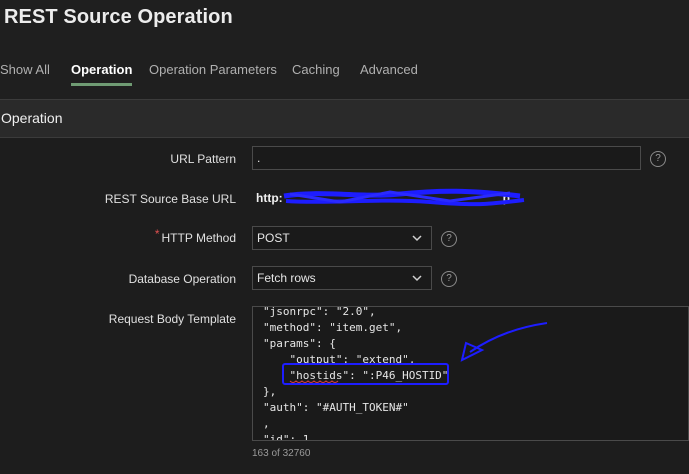  I want to click on code-line: ,, so click(266, 423).